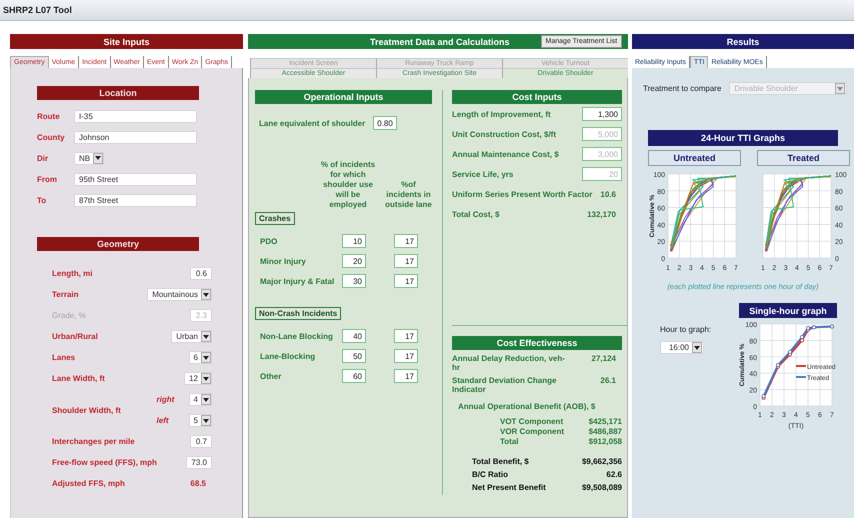 Image resolution: width=854 pixels, height=518 pixels. Describe the element at coordinates (297, 336) in the screenshot. I see `field-label: Non-Lane Blocking` at that location.